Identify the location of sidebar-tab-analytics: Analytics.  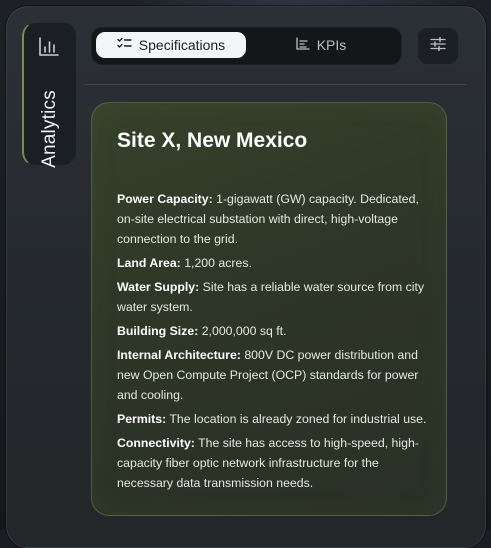
(49, 95).